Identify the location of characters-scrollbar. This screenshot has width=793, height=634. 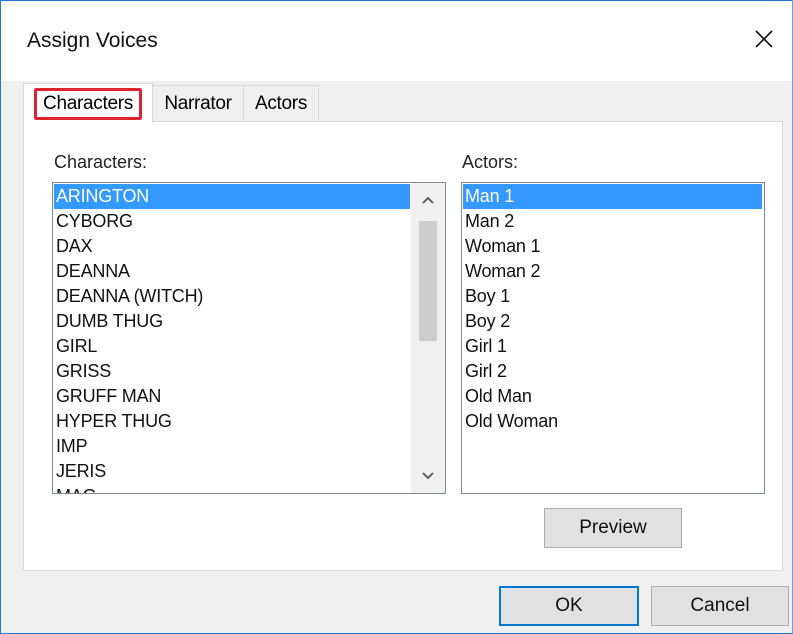
(428, 338).